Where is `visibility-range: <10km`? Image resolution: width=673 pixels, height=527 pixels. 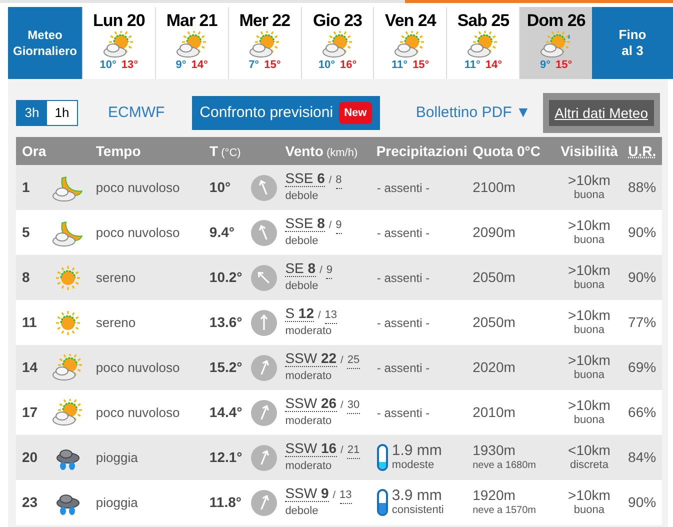
visibility-range: <10km is located at coordinates (589, 450).